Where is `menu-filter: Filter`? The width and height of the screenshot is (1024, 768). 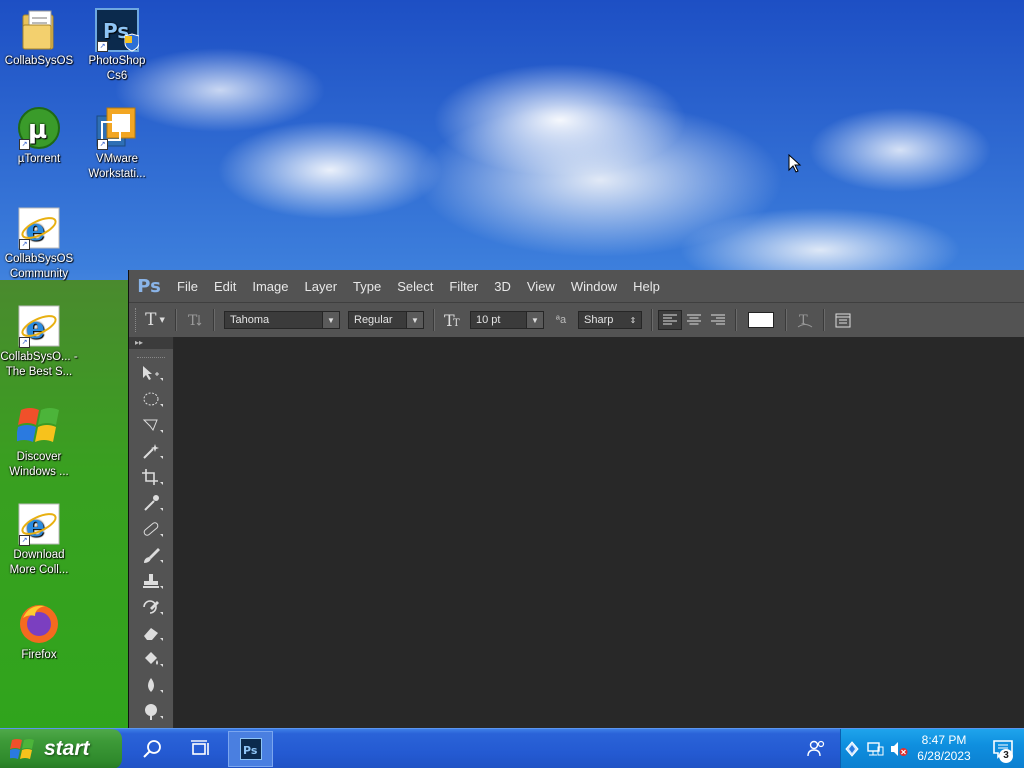
menu-filter: Filter is located at coordinates (463, 286).